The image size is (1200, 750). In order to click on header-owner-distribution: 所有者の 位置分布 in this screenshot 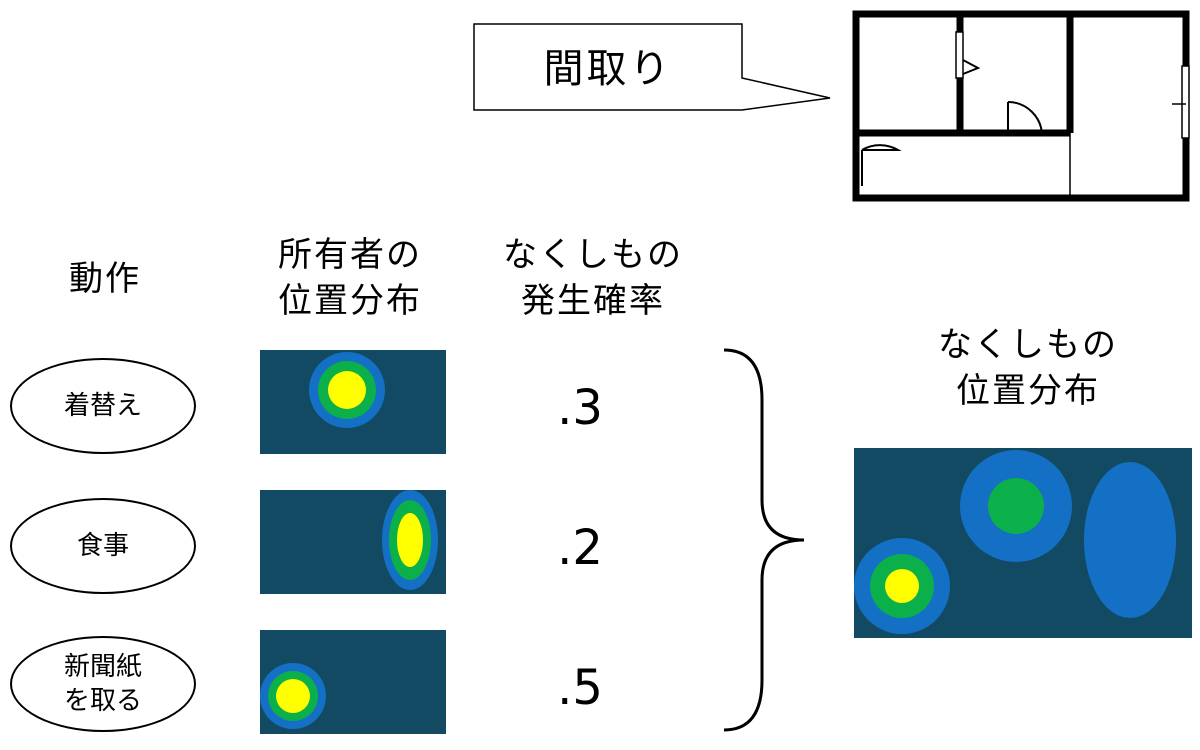, I will do `click(350, 278)`.